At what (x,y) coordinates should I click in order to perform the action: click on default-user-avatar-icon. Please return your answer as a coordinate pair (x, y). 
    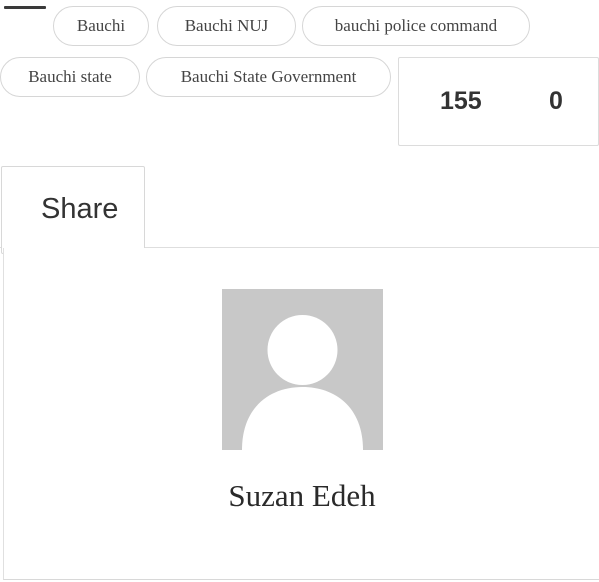
    Looking at the image, I should click on (302, 369).